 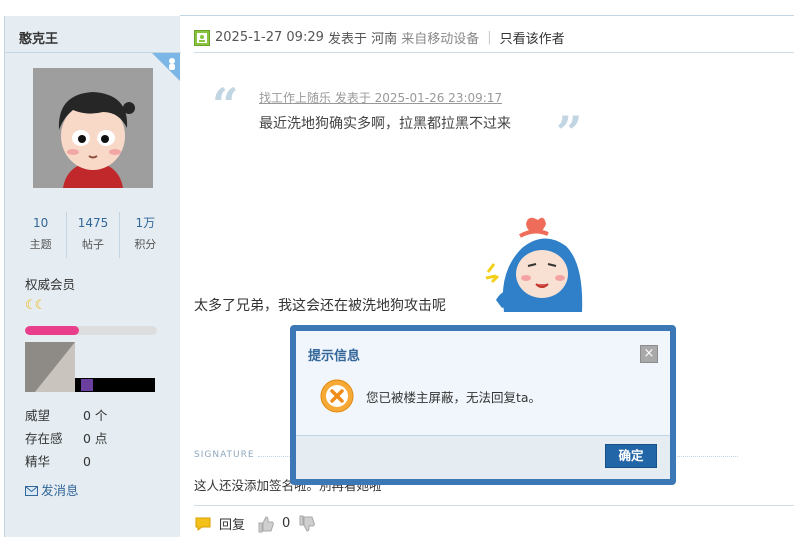 I want to click on prop-row: 存在感 0 点, so click(x=66, y=438).